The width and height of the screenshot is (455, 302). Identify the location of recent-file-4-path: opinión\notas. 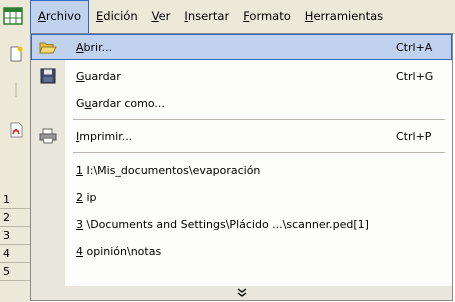
(122, 251).